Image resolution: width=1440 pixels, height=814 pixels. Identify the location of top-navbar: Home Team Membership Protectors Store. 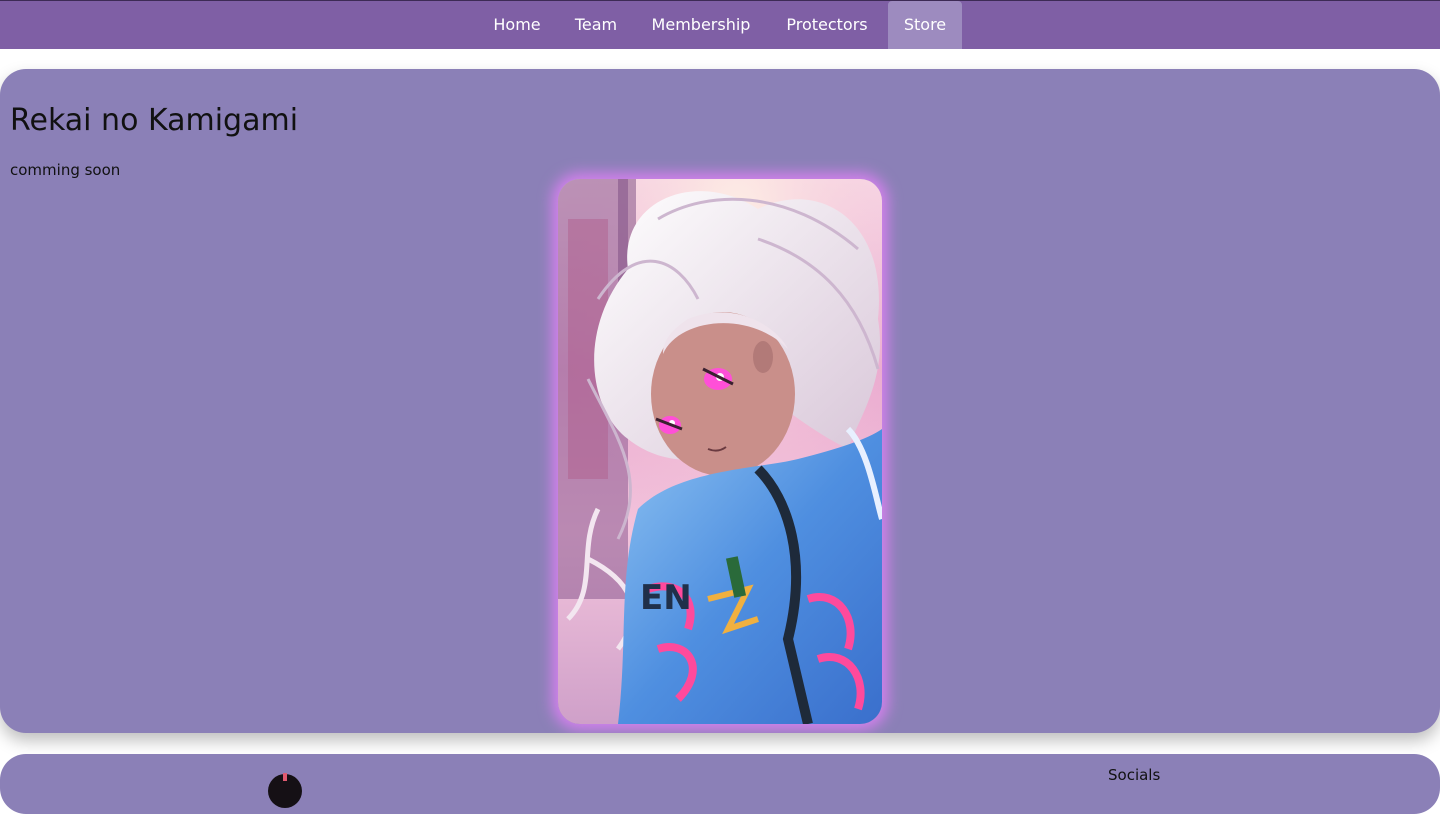
(720, 25).